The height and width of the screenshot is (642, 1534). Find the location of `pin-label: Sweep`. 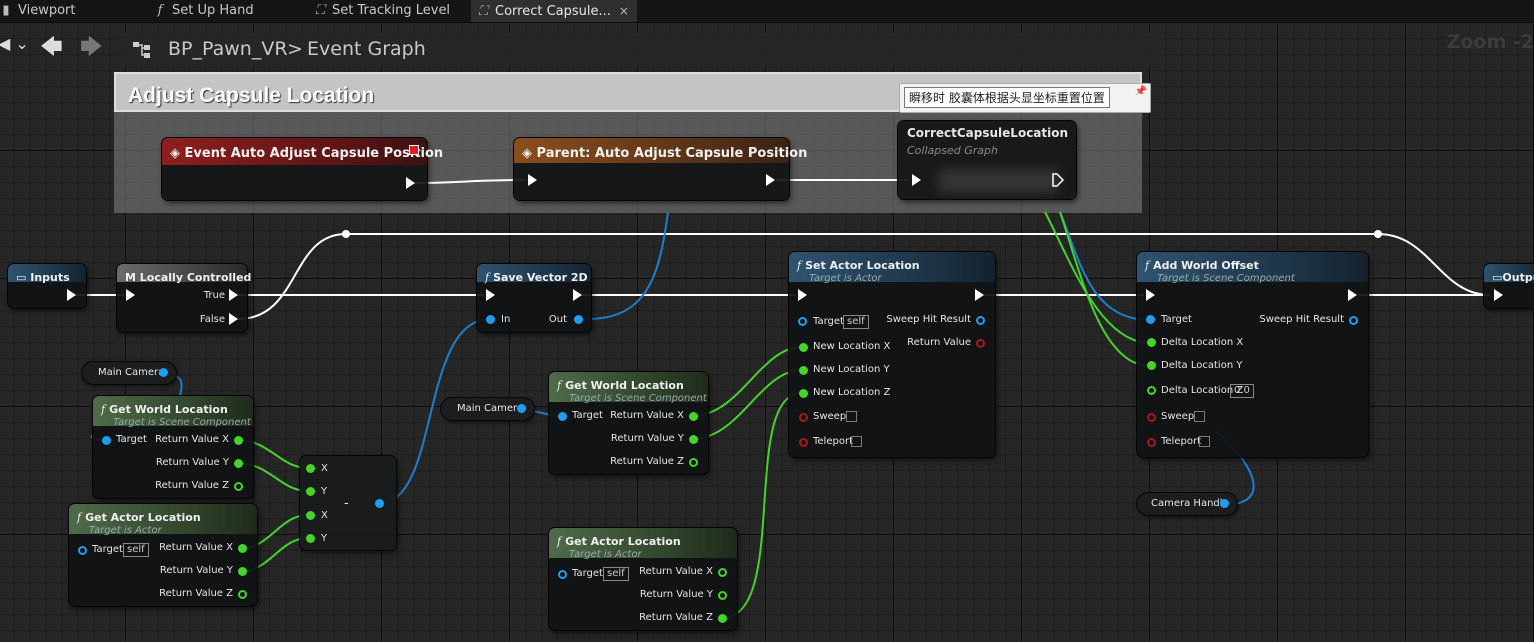

pin-label: Sweep is located at coordinates (830, 416).